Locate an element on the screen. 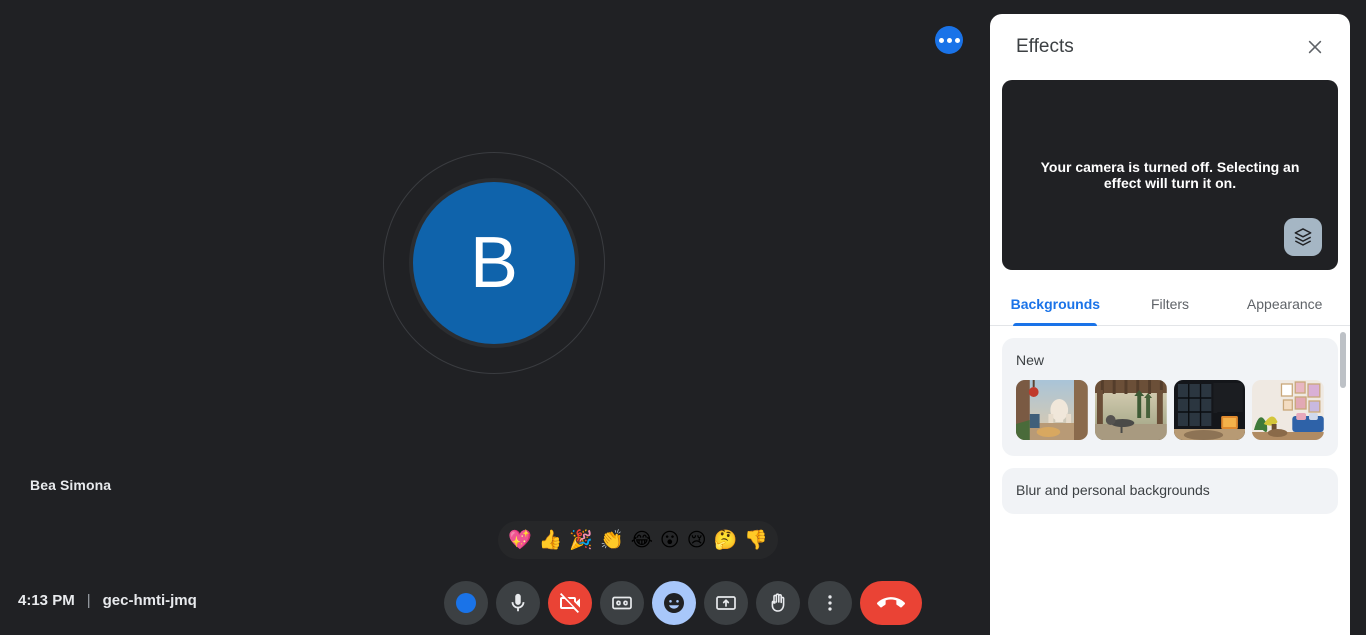 This screenshot has height=635, width=1366. background-thumb-dark-room-fireplace is located at coordinates (1209, 410).